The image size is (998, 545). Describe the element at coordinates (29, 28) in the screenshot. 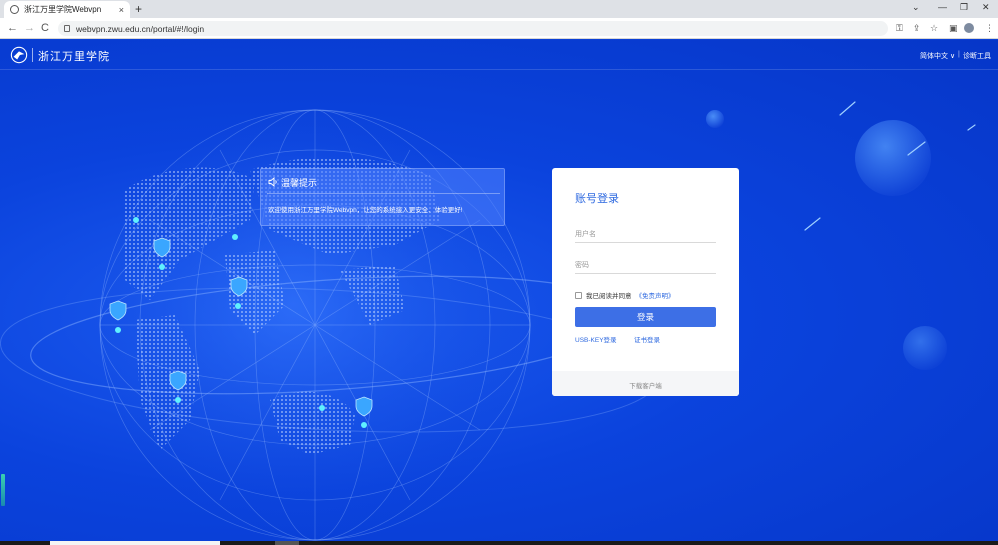

I see `forward-icon: →` at that location.